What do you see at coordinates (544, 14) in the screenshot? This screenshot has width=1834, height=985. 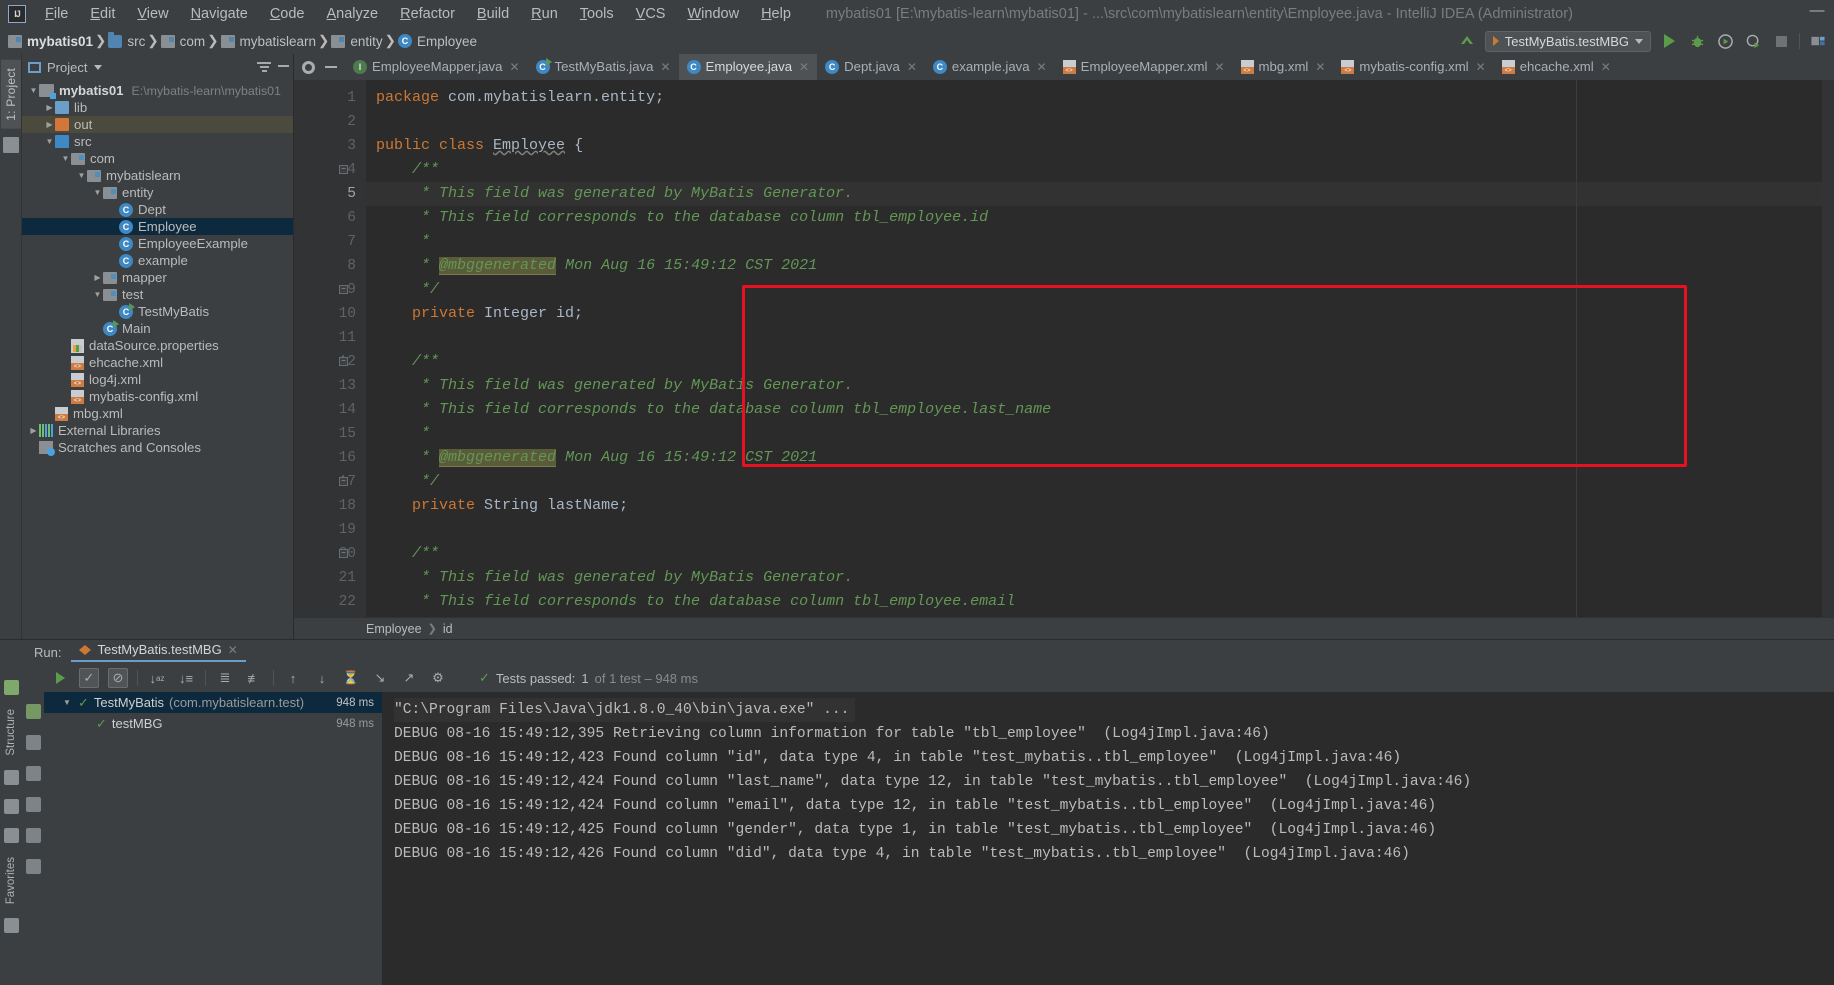 I see `menu-run: Run` at bounding box center [544, 14].